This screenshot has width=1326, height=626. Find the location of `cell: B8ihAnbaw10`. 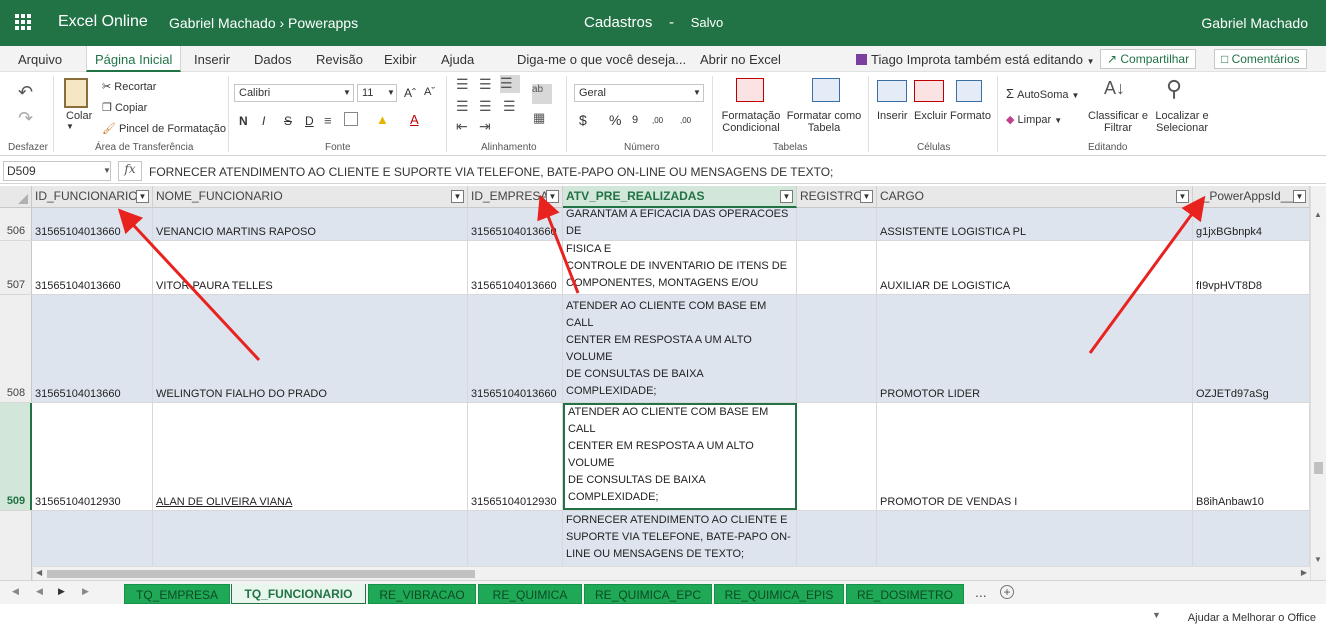

cell: B8ihAnbaw10 is located at coordinates (1251, 456).